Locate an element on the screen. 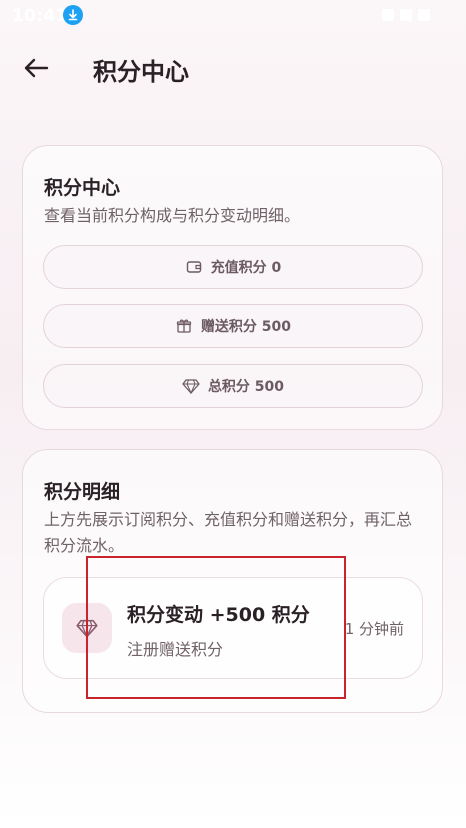 Image resolution: width=466 pixels, height=828 pixels. status-time: 10:41 is located at coordinates (40, 16).